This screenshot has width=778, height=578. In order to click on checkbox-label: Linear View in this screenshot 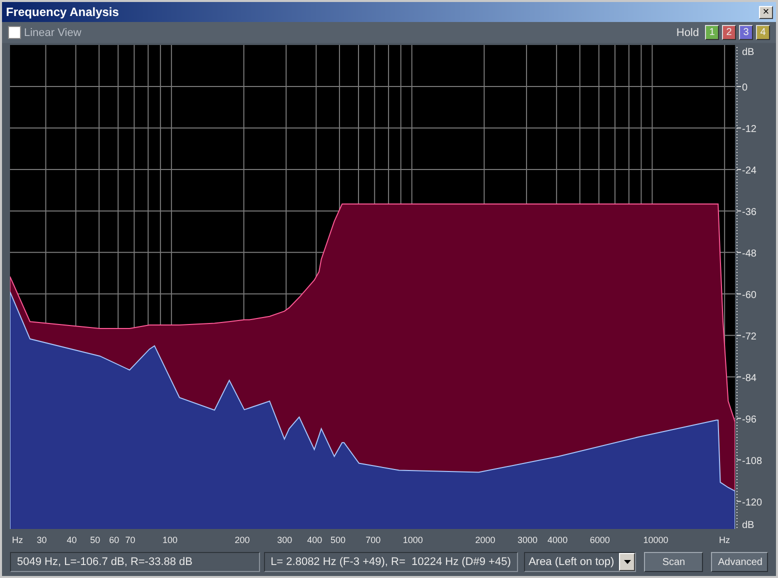, I will do `click(53, 32)`.